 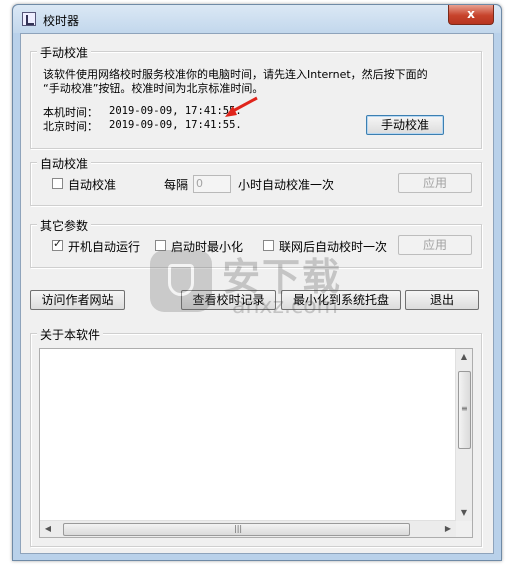 I want to click on manual-description-line2: “手动校准”按钮。校准时间为北京标准时间。, so click(x=153, y=88).